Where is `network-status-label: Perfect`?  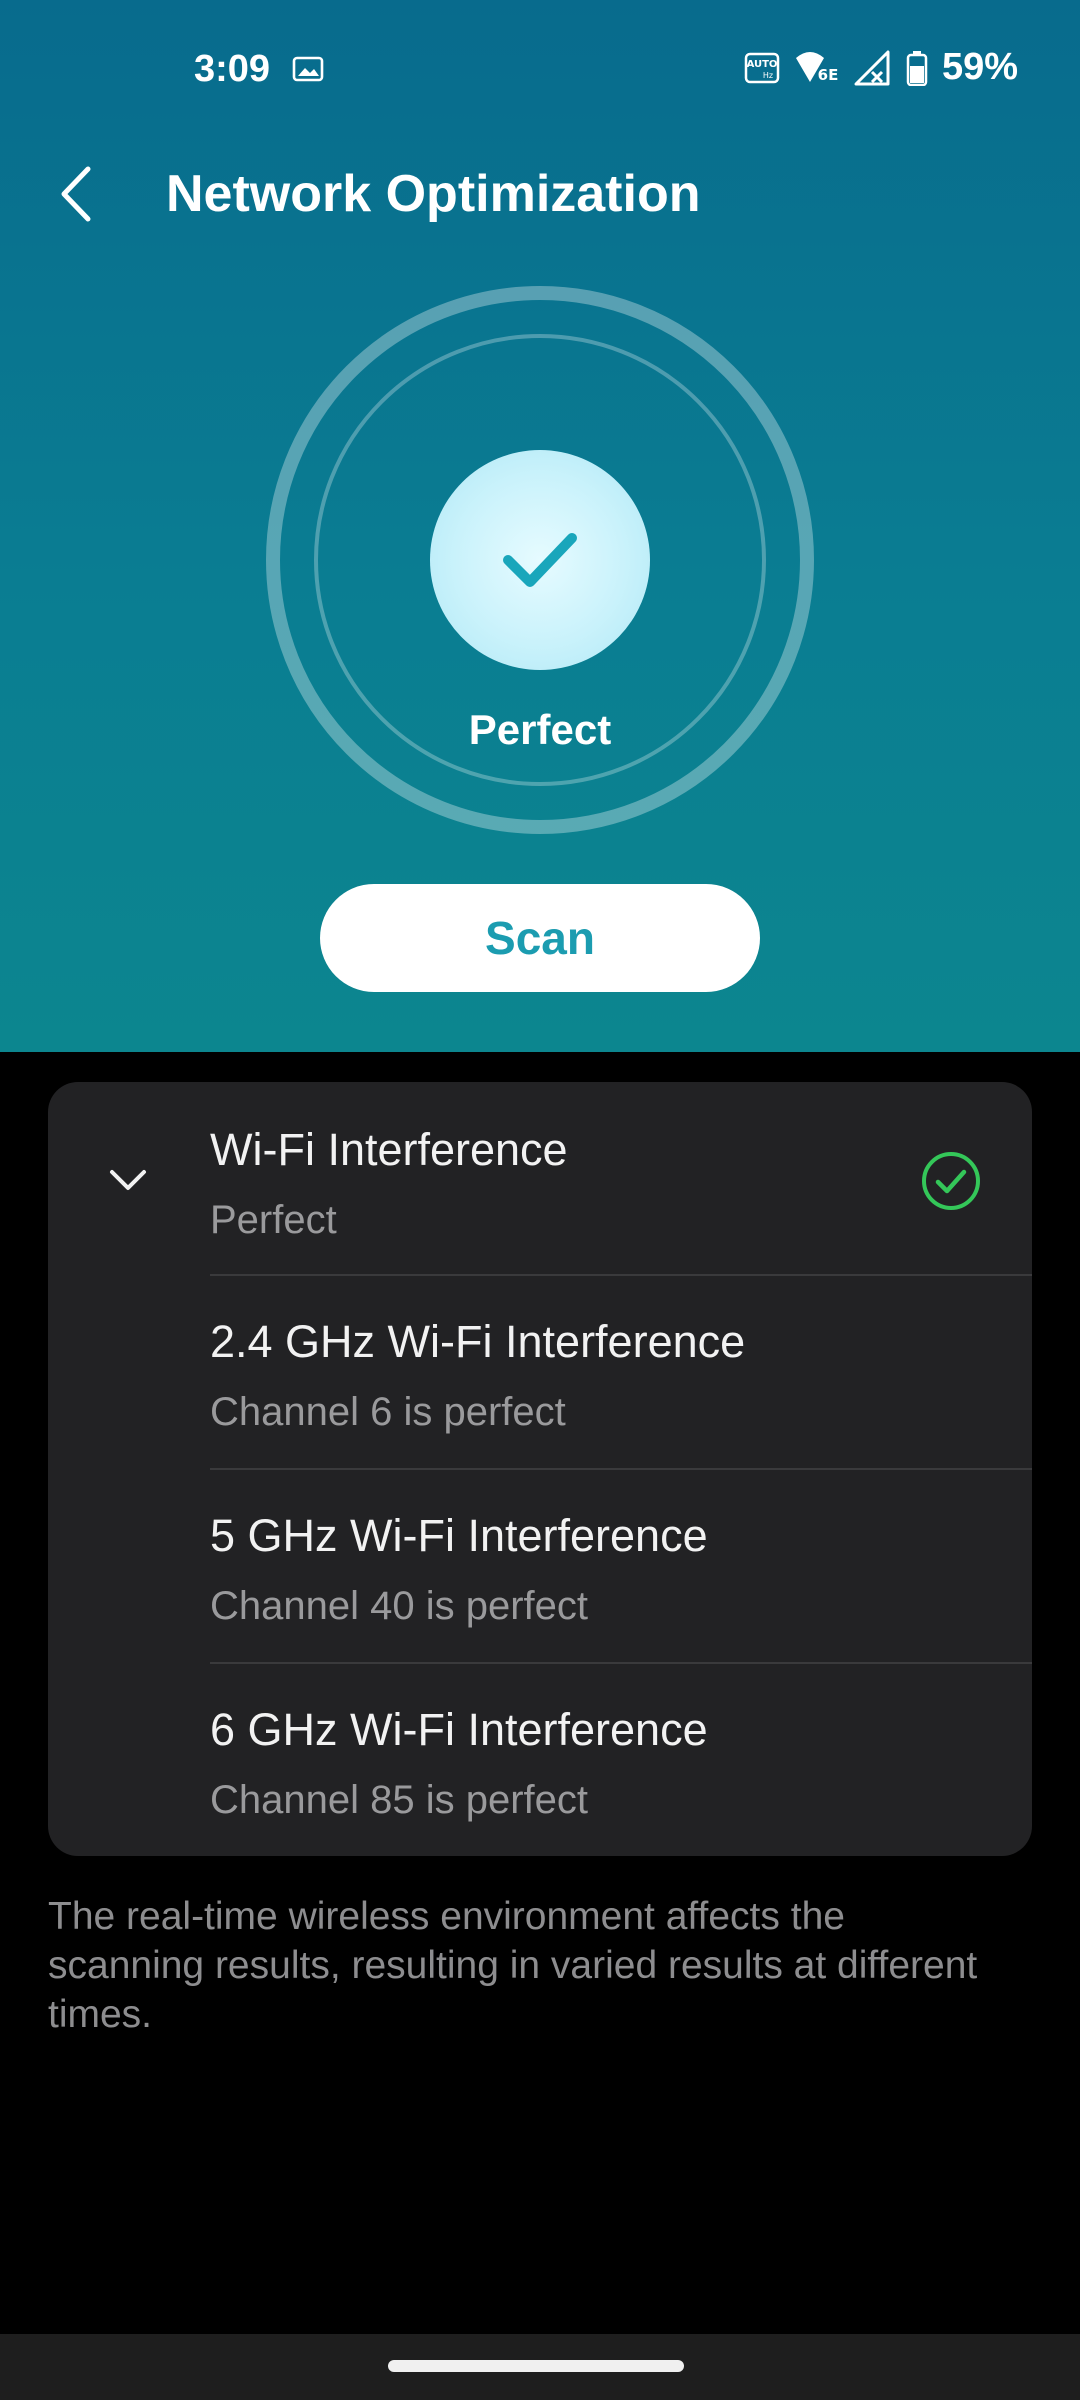 network-status-label: Perfect is located at coordinates (540, 729).